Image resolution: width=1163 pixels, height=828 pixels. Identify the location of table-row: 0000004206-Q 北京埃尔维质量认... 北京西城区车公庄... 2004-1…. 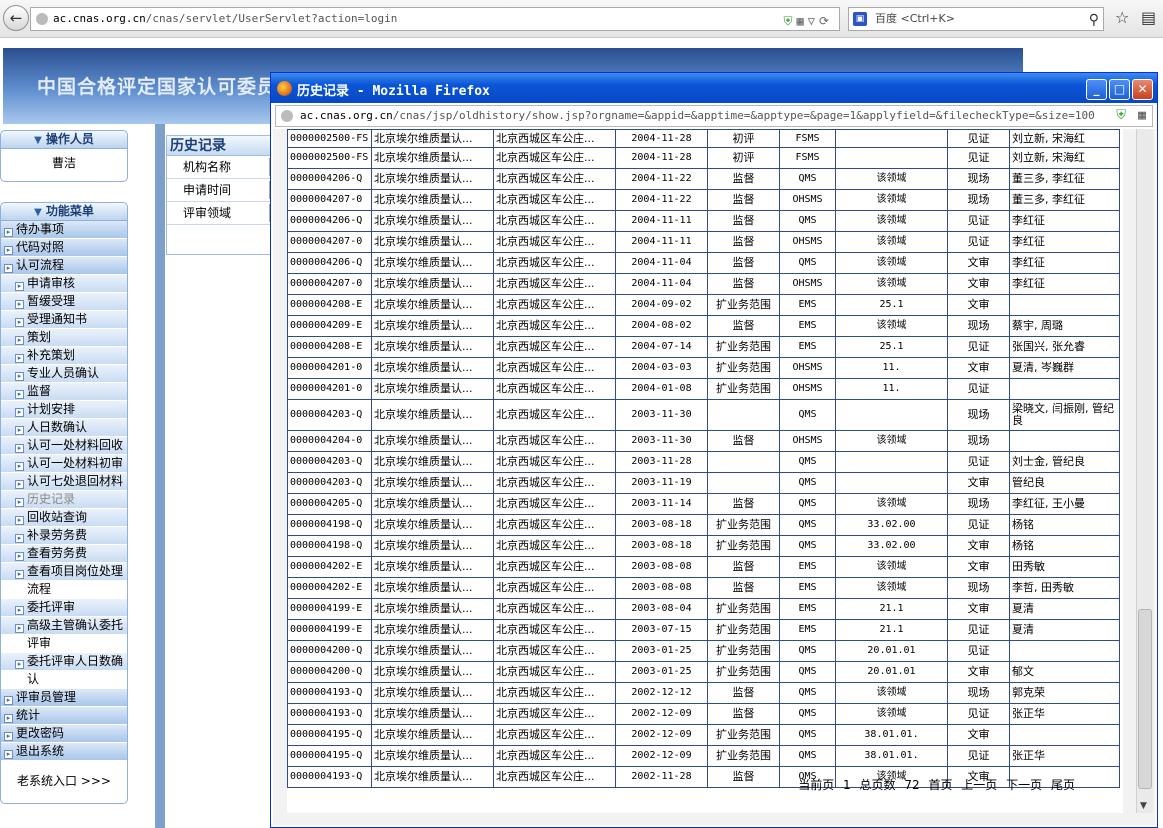
(703, 221).